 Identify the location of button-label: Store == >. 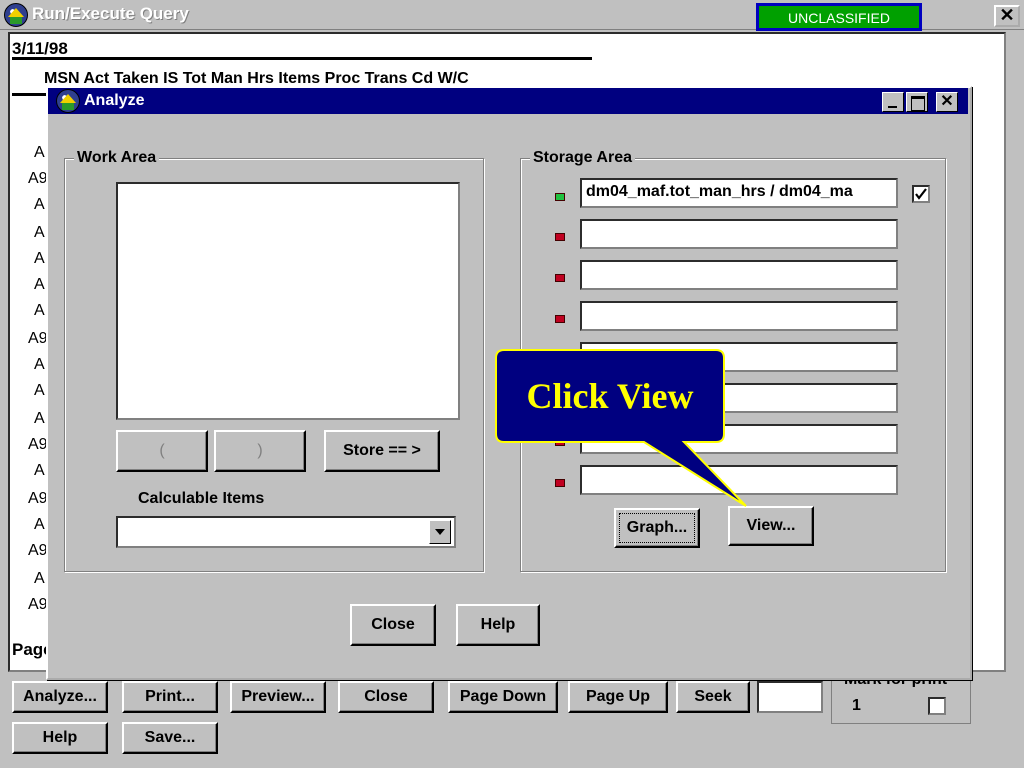
(382, 450).